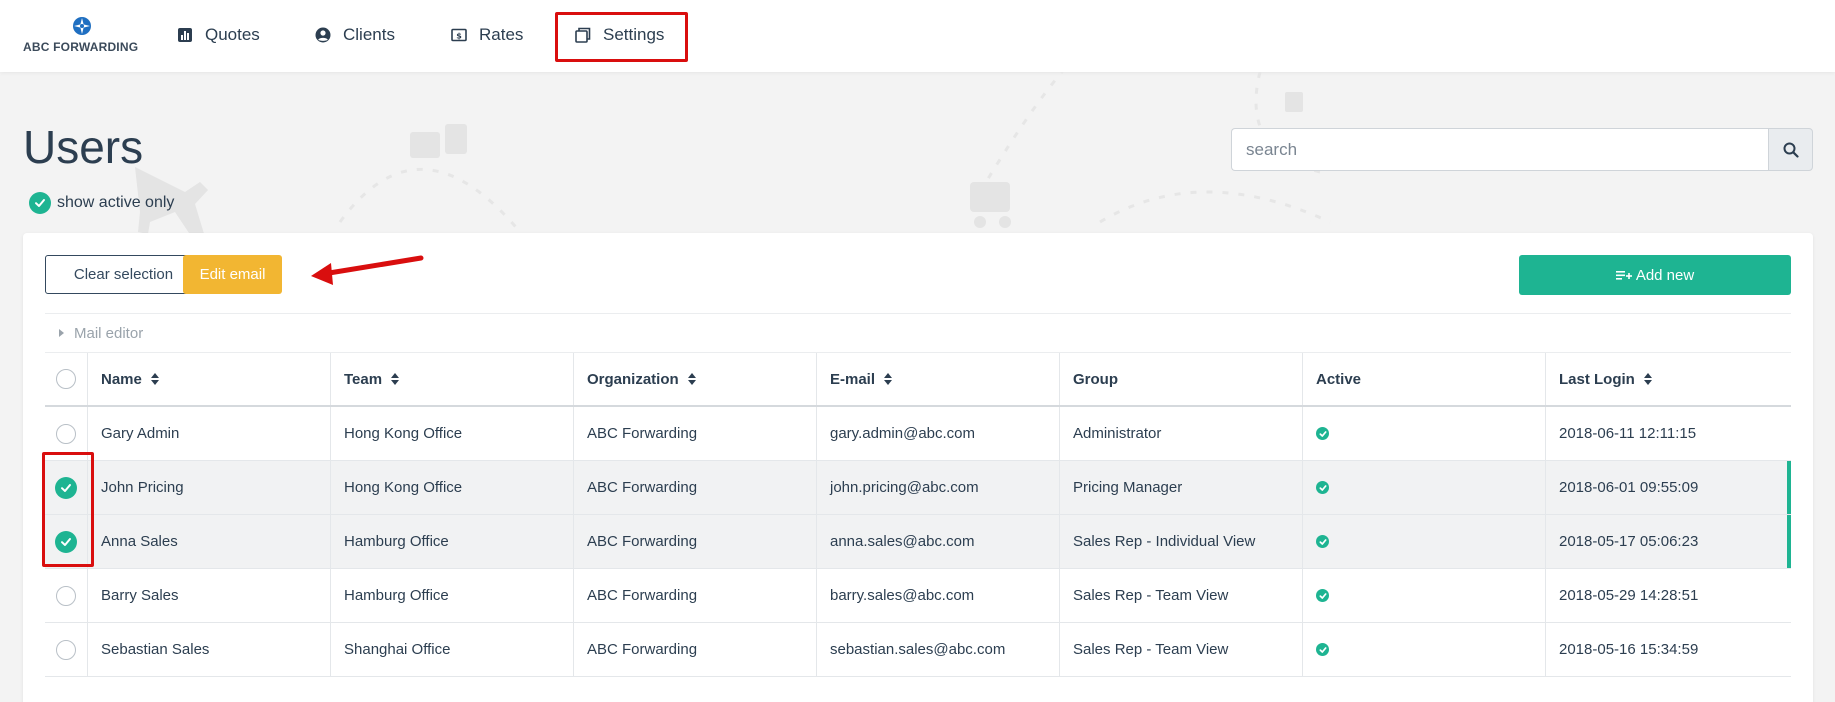 The width and height of the screenshot is (1835, 702). I want to click on cell-last-login: 2018-05-16 15:34:59, so click(1629, 649).